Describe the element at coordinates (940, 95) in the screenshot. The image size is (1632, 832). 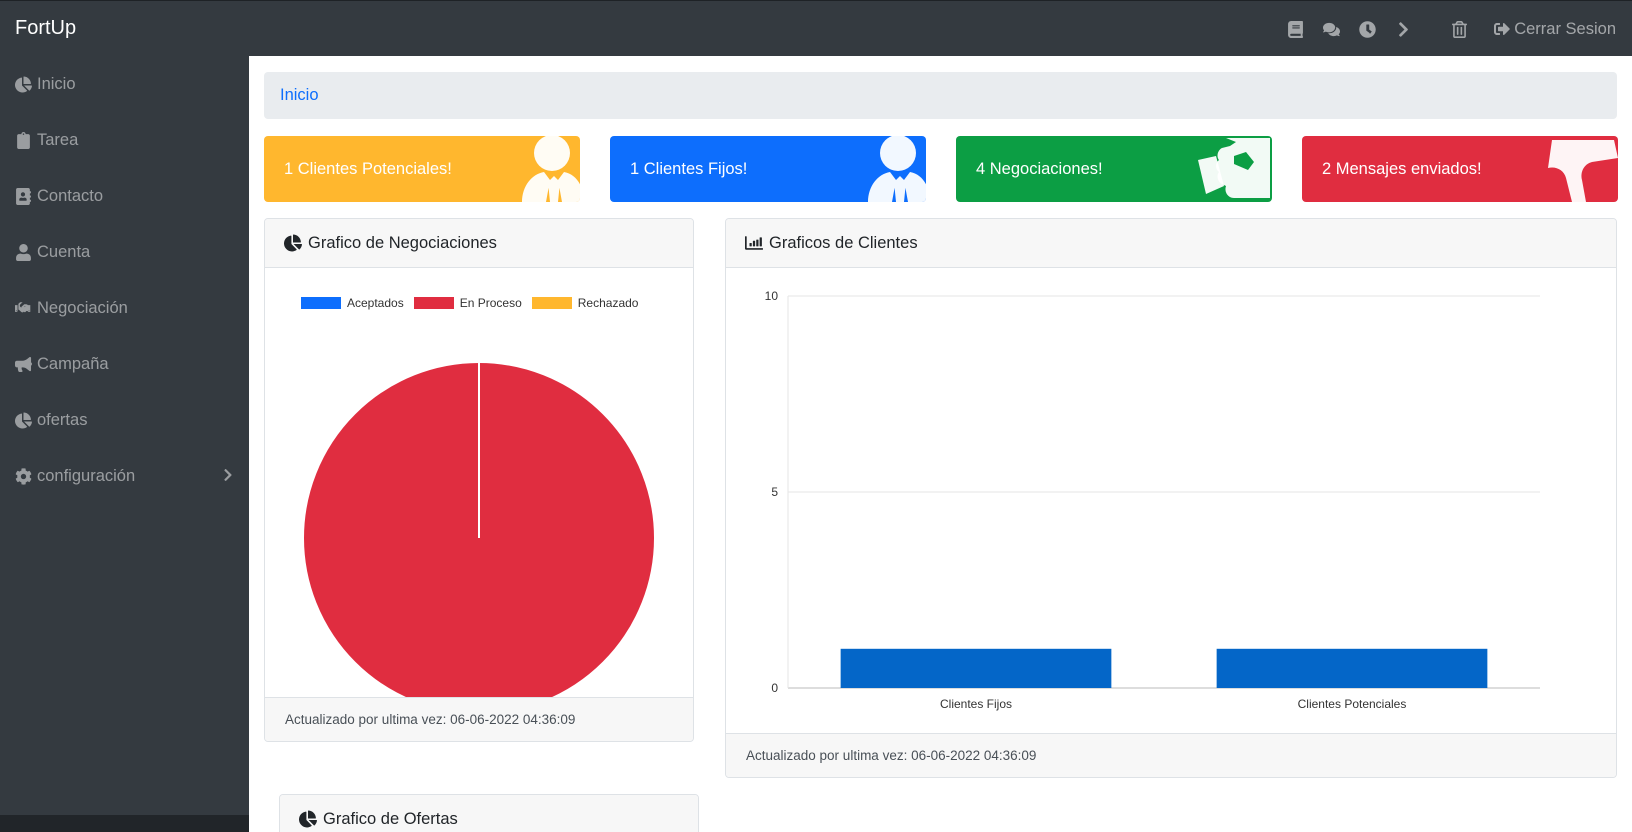
I see `breadcrumb: Inicio` at that location.